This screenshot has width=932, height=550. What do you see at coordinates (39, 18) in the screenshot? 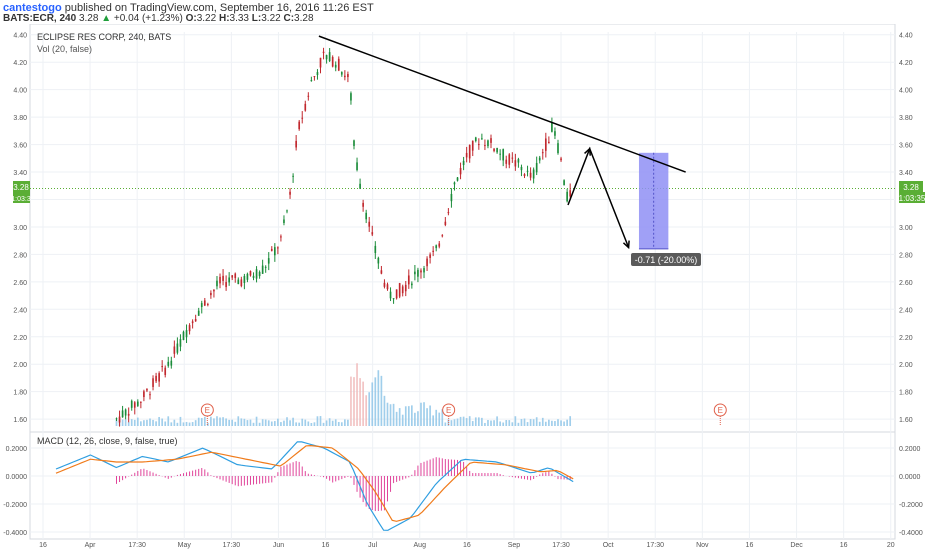
I see `symbol-label: BATS:ECR, 240` at bounding box center [39, 18].